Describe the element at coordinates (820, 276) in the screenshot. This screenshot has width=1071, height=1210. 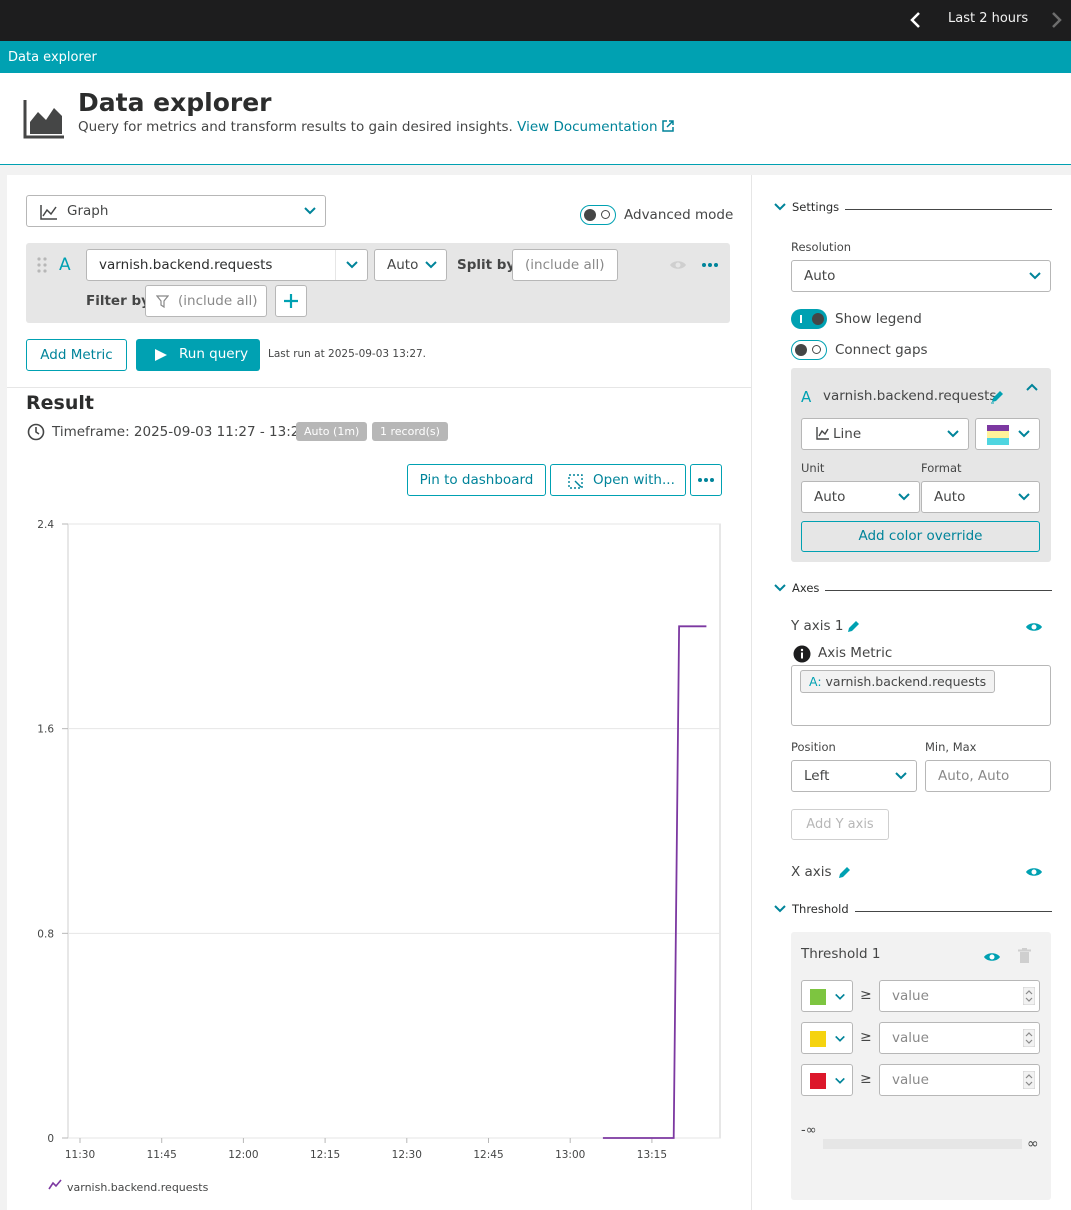
I see `resolution-value: Auto` at that location.